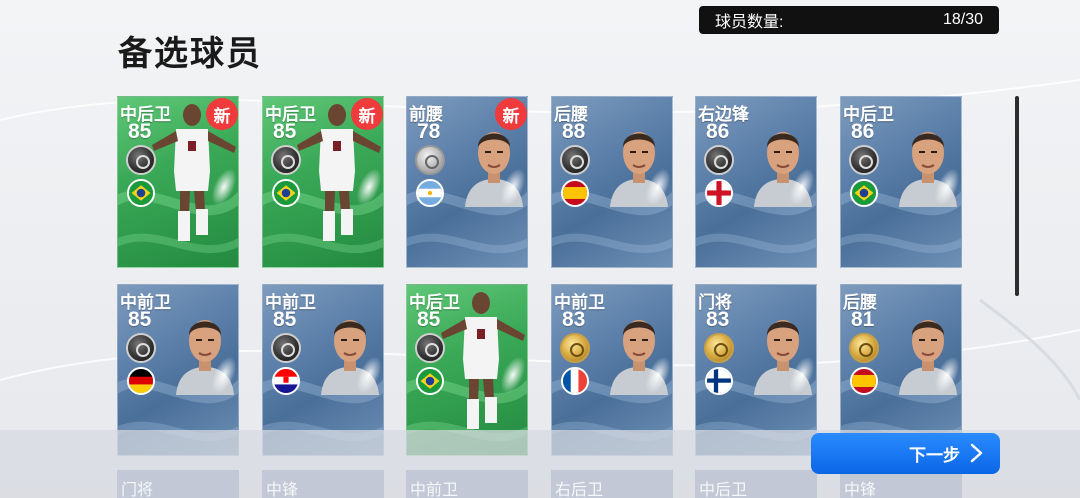  Describe the element at coordinates (178, 484) in the screenshot. I see `partial-player-card: 门将` at that location.